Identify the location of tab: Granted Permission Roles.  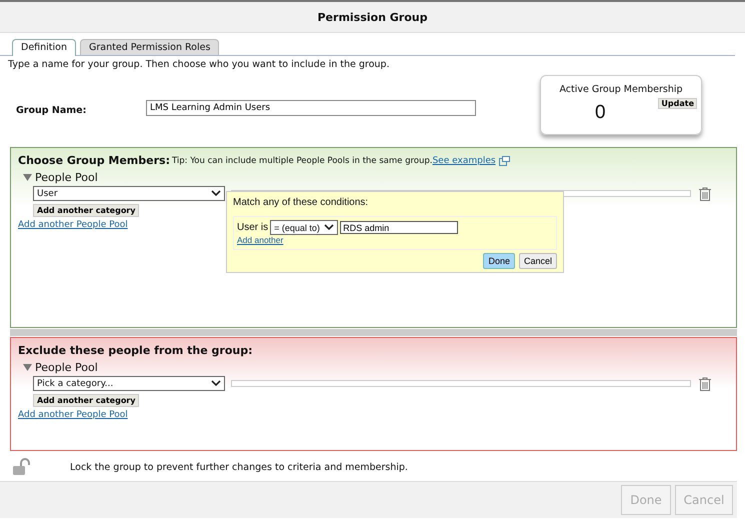
(150, 47).